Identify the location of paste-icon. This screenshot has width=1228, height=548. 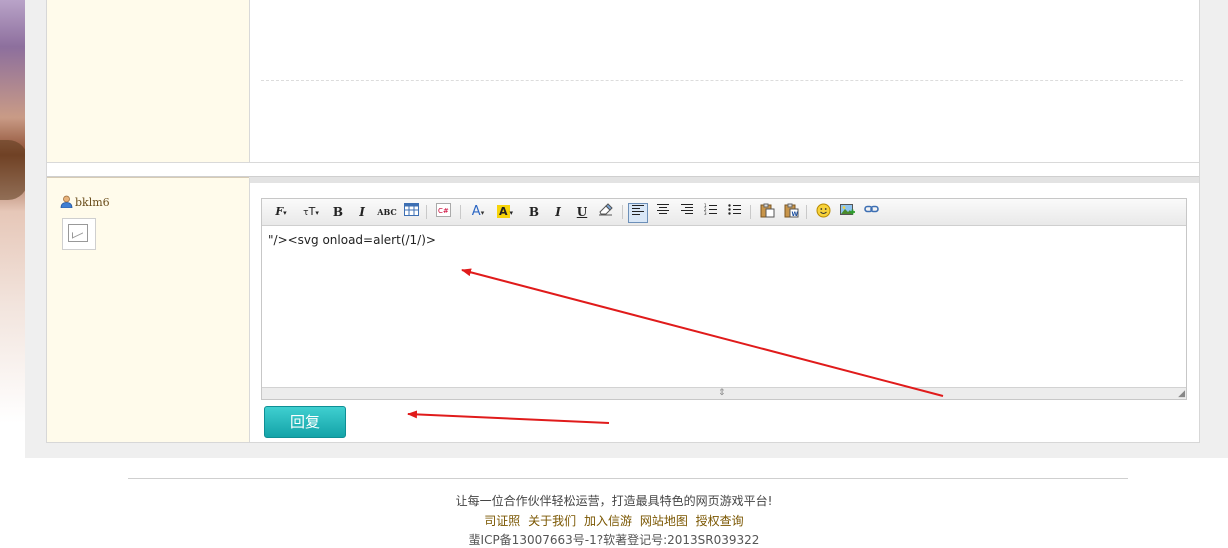
(767, 210).